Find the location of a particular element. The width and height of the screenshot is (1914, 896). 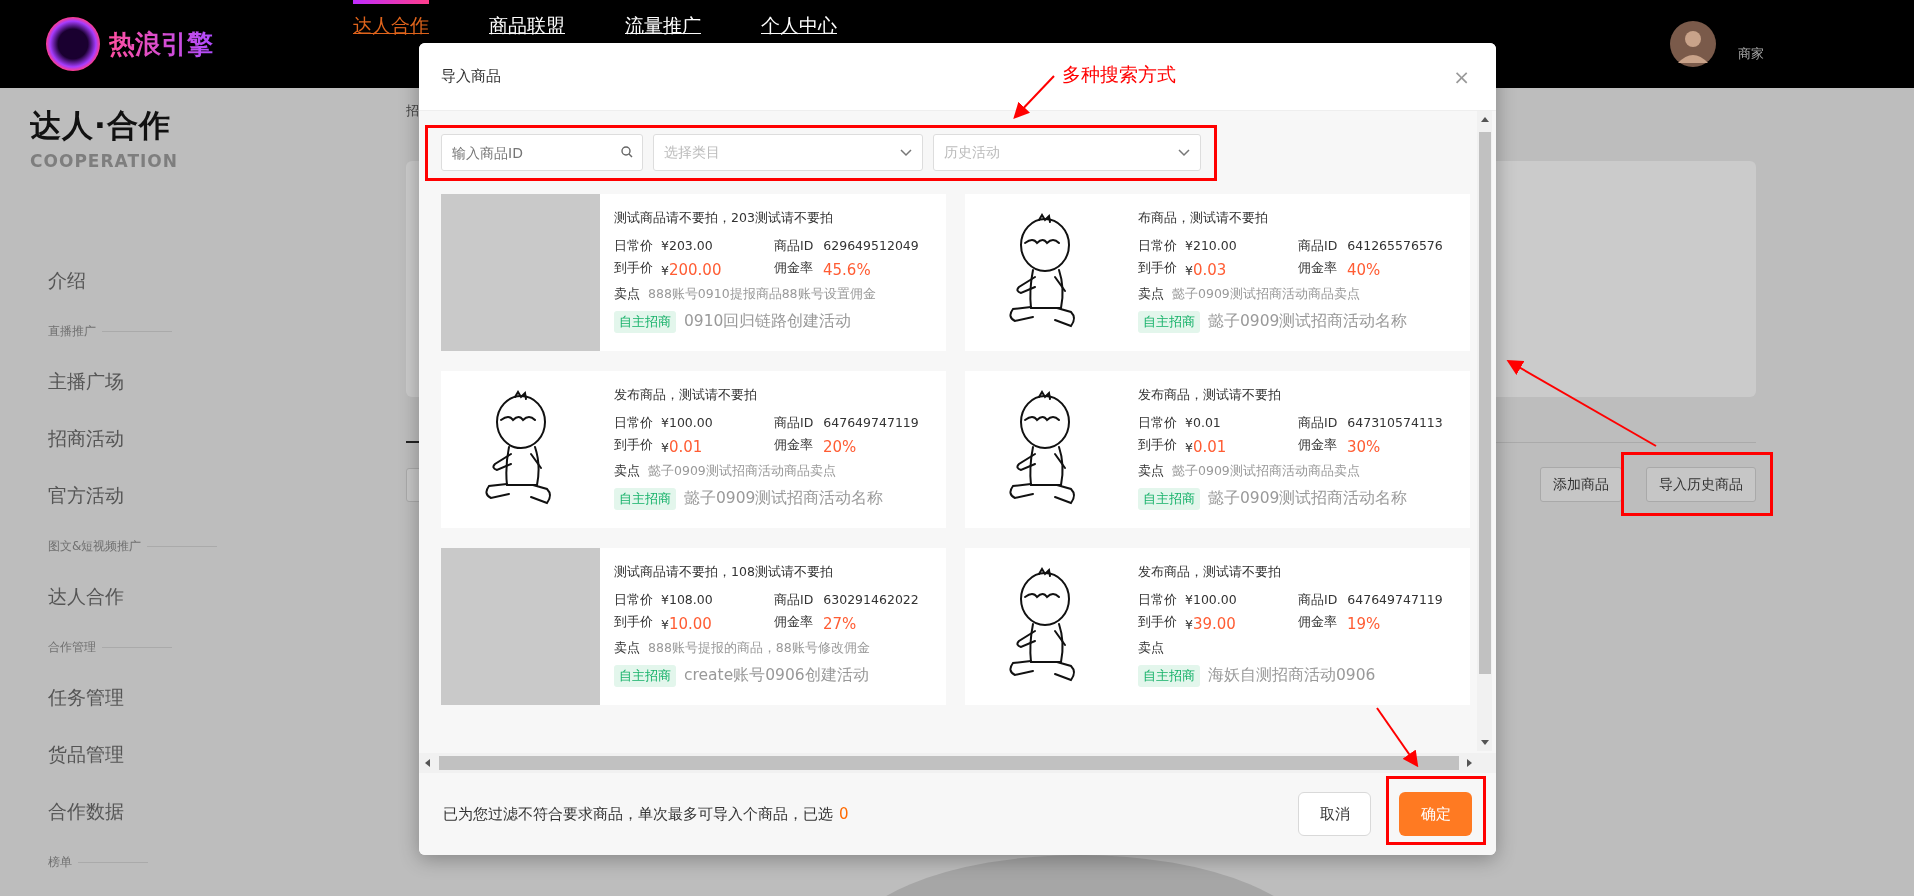

daily-price: ¥108.00 is located at coordinates (687, 599).